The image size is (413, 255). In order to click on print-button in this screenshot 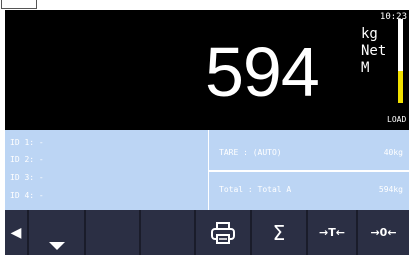, I will do `click(223, 232)`.